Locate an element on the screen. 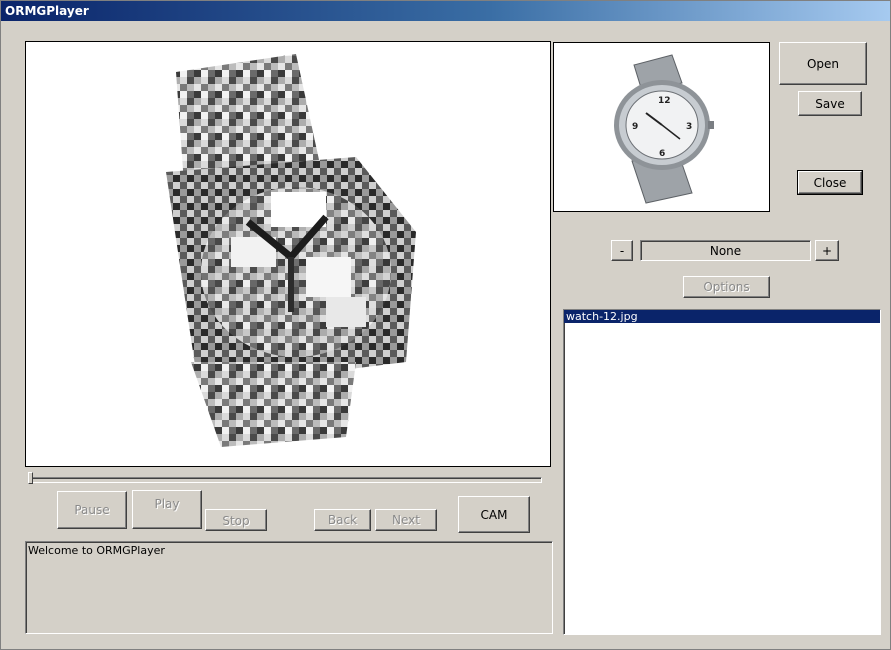 This screenshot has width=891, height=650. svg-text: 6 is located at coordinates (662, 154).